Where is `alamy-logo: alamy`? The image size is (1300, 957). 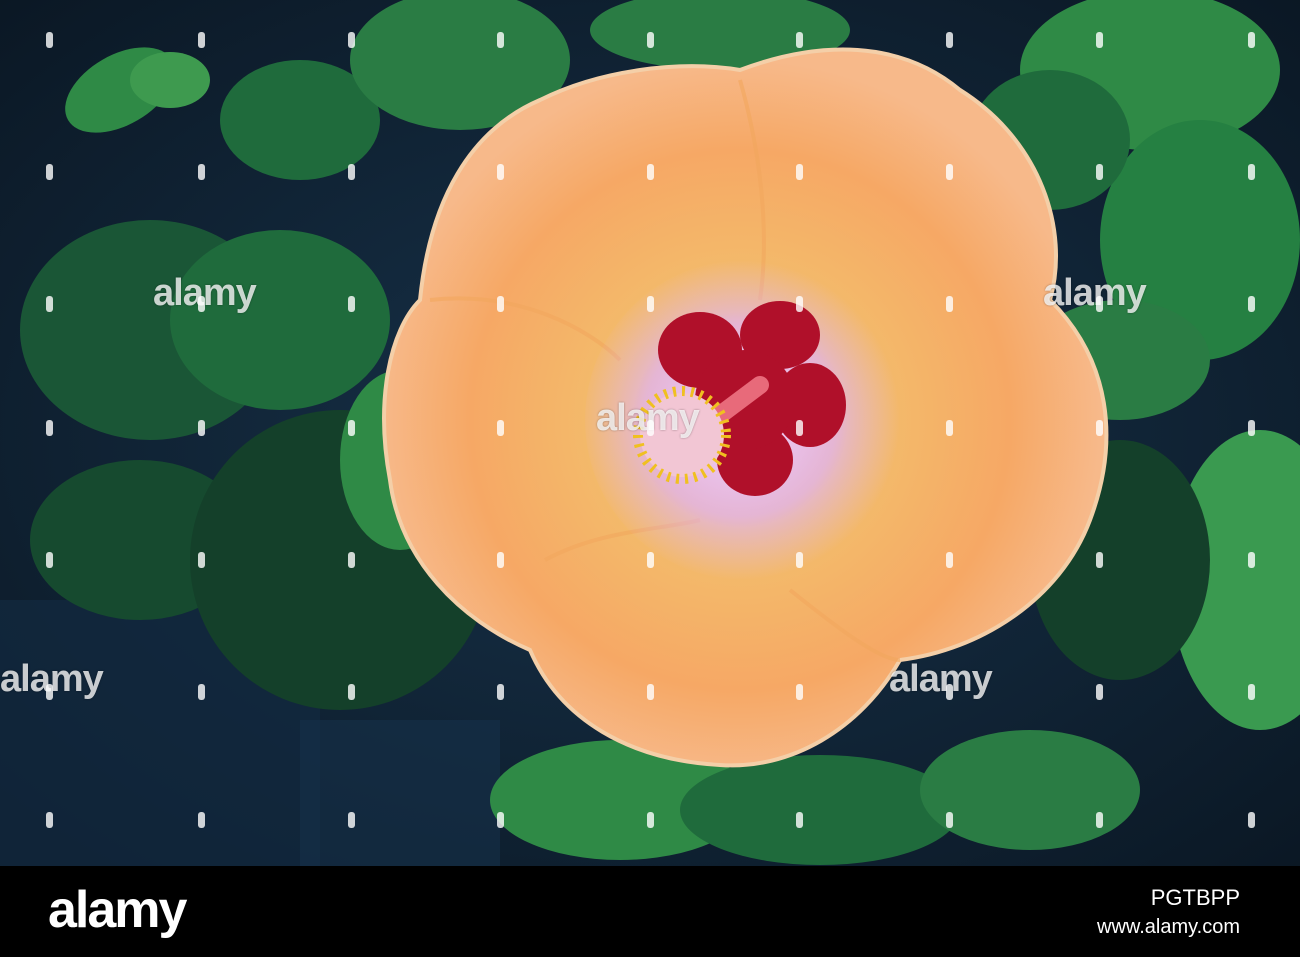
alamy-logo: alamy is located at coordinates (117, 910).